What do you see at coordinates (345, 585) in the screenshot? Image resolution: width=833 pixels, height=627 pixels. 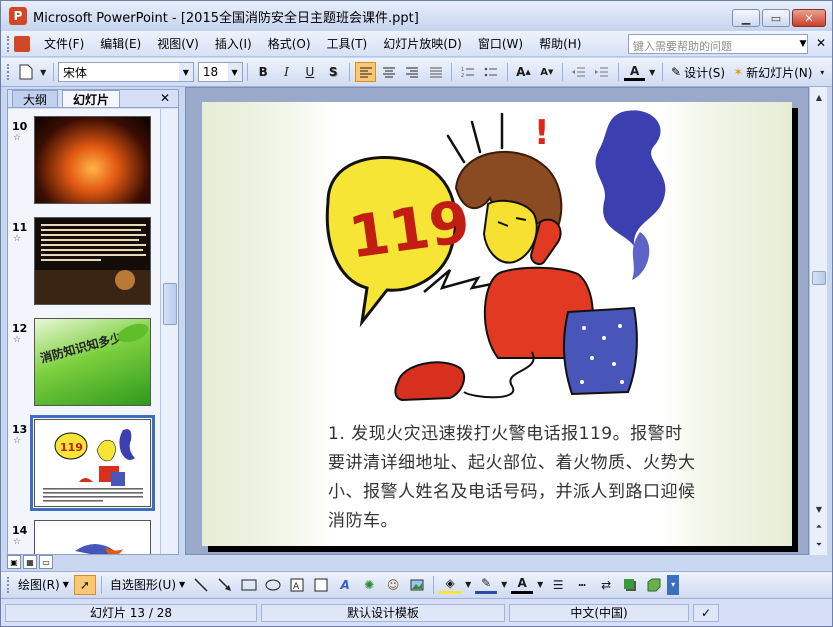 I see `wordart-icon: A` at bounding box center [345, 585].